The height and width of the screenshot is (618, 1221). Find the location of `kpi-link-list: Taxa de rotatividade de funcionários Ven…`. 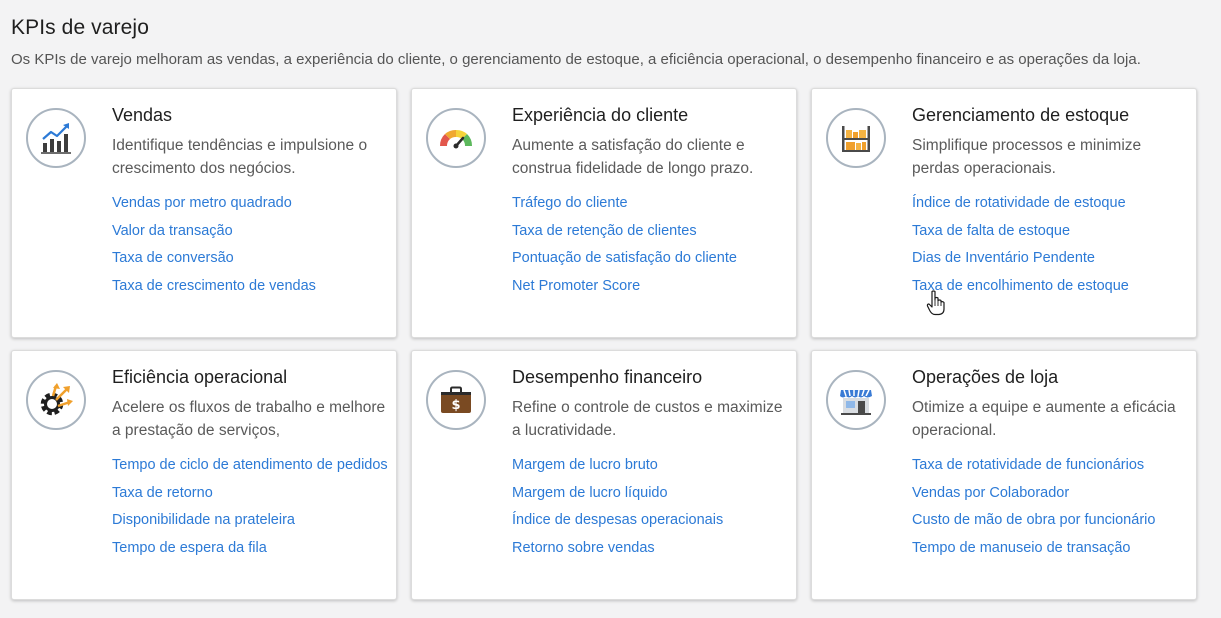

kpi-link-list: Taxa de rotatividade de funcionários Ven… is located at coordinates (1050, 510).